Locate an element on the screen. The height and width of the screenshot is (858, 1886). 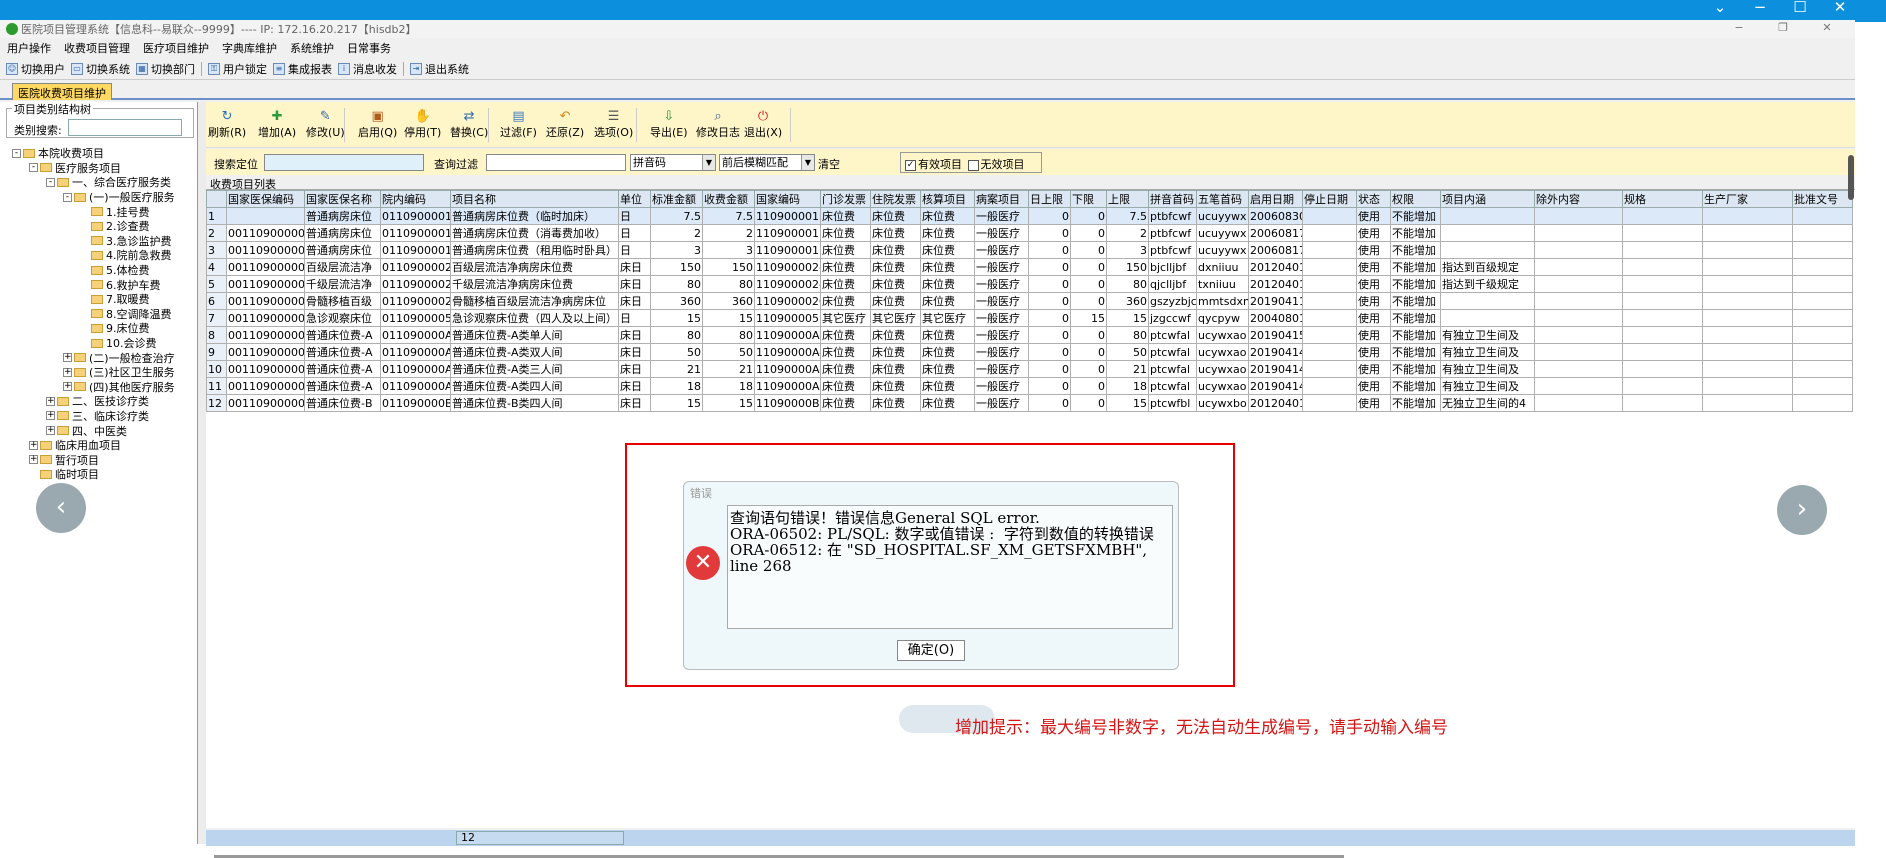
panel-splitter is located at coordinates (202, 473).